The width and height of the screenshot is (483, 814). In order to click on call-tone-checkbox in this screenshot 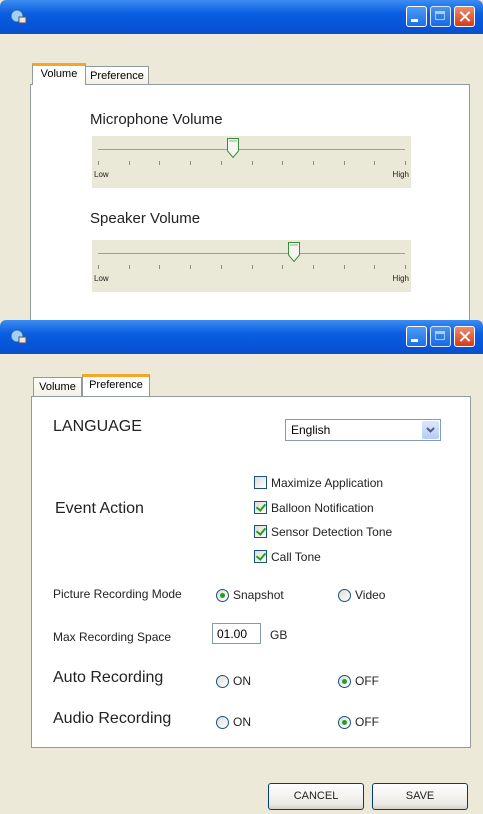, I will do `click(260, 556)`.